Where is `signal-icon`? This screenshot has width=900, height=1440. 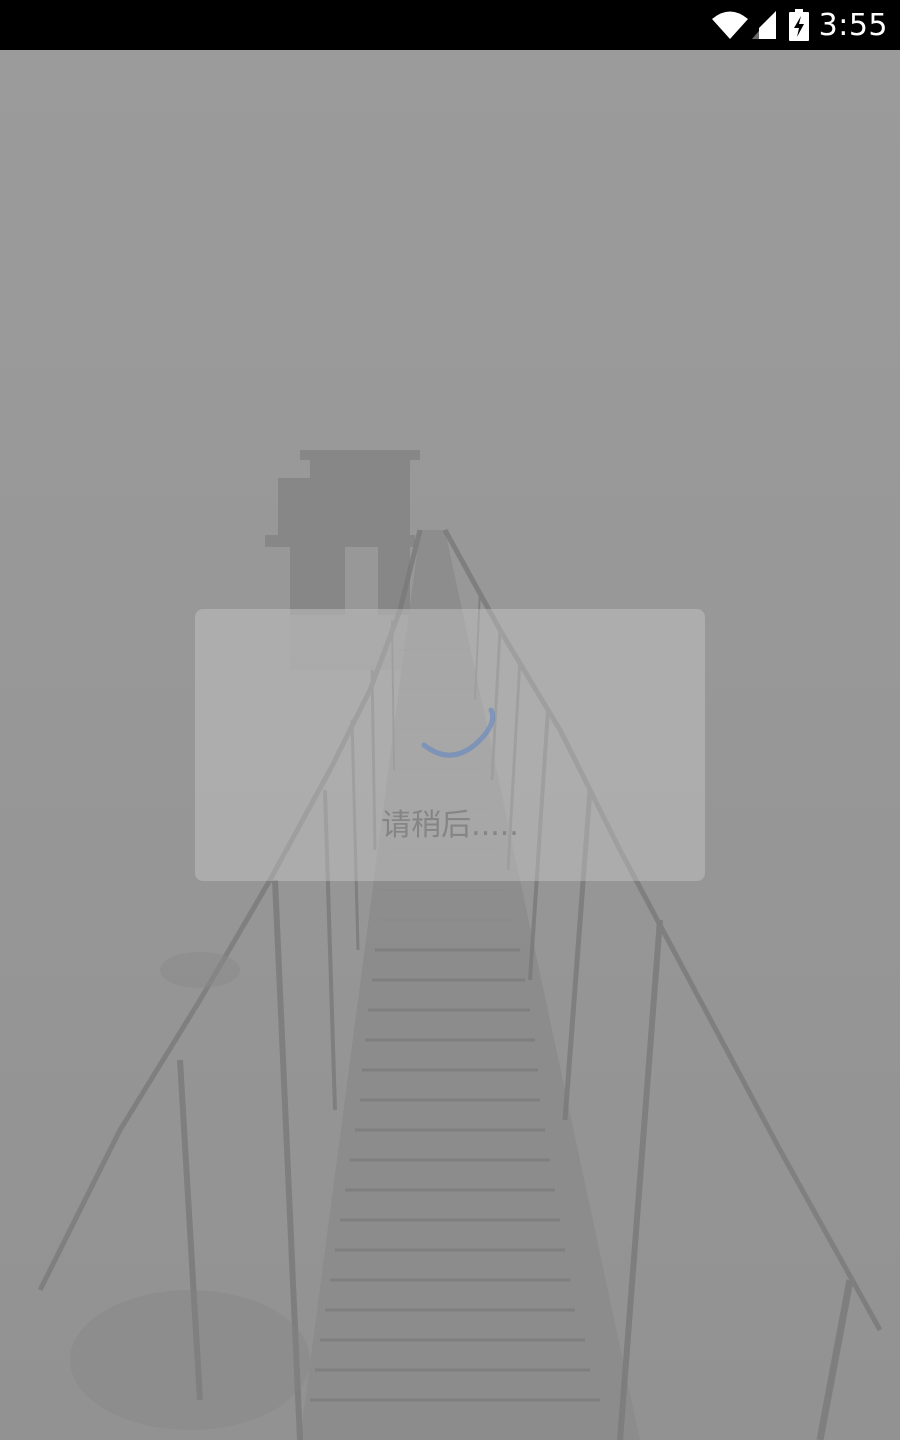
signal-icon is located at coordinates (764, 25).